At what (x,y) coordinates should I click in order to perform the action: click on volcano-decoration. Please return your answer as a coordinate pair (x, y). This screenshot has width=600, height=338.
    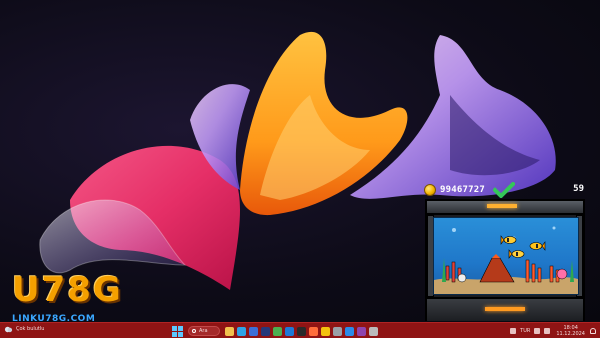
    Looking at the image, I should click on (497, 270).